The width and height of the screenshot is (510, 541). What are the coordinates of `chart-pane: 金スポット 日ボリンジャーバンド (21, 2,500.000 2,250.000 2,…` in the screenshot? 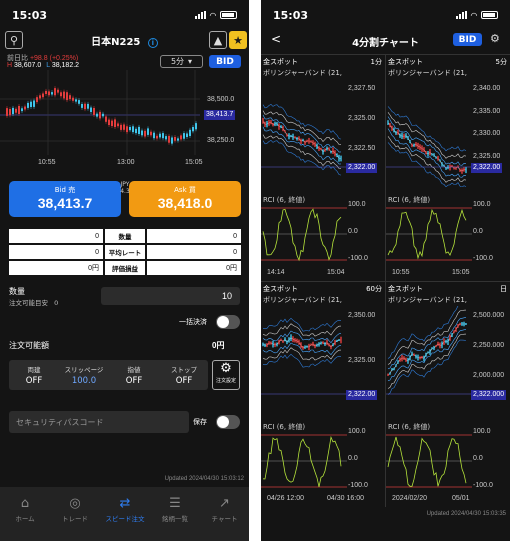 It's located at (448, 394).